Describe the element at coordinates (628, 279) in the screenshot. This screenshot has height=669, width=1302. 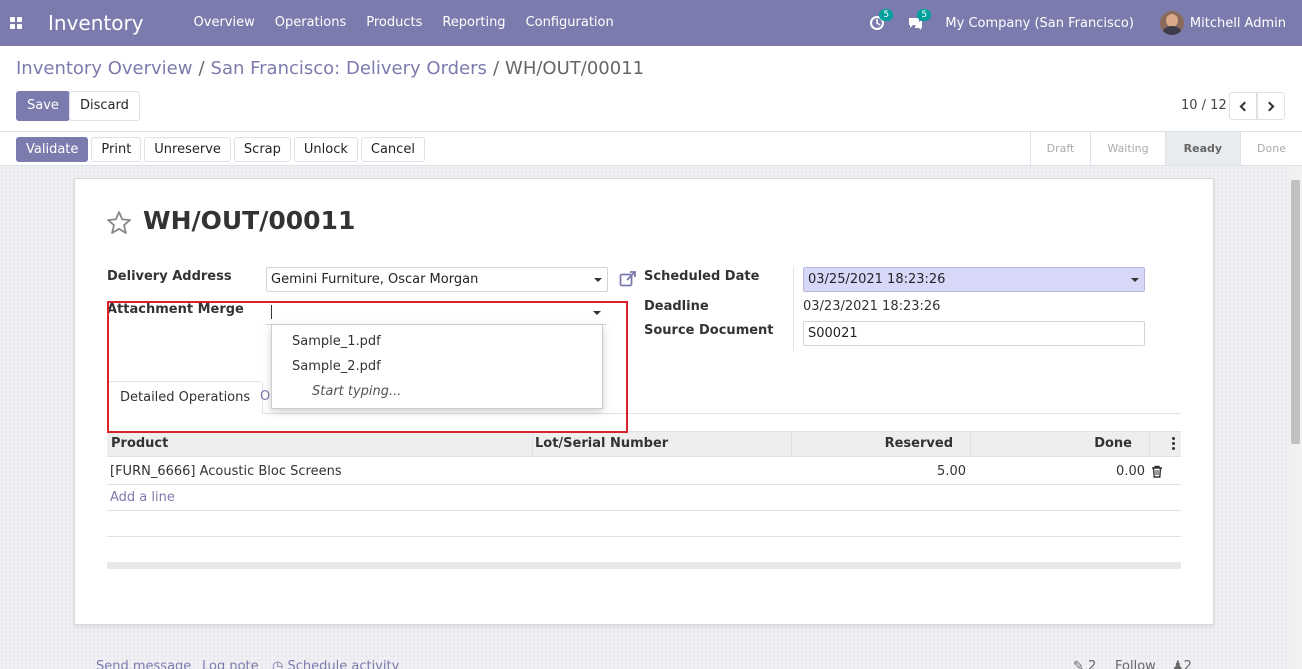
I see `external-link-icon` at that location.